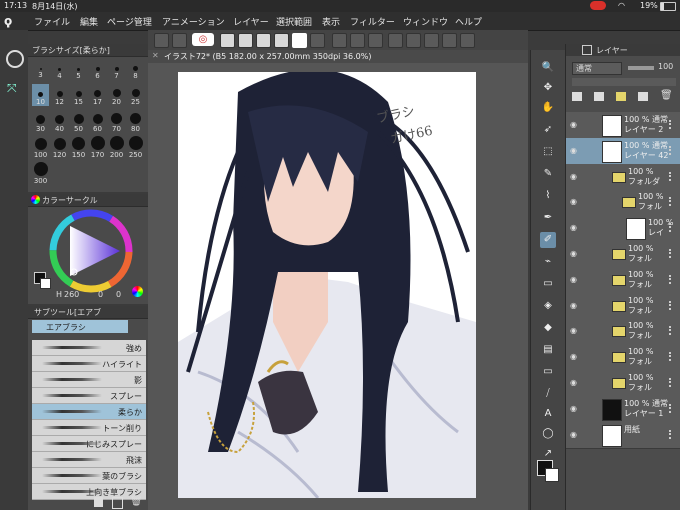 Image resolution: width=680 pixels, height=510 pixels. What do you see at coordinates (97, 147) in the screenshot?
I see `brush-size-option: 170` at bounding box center [97, 147].